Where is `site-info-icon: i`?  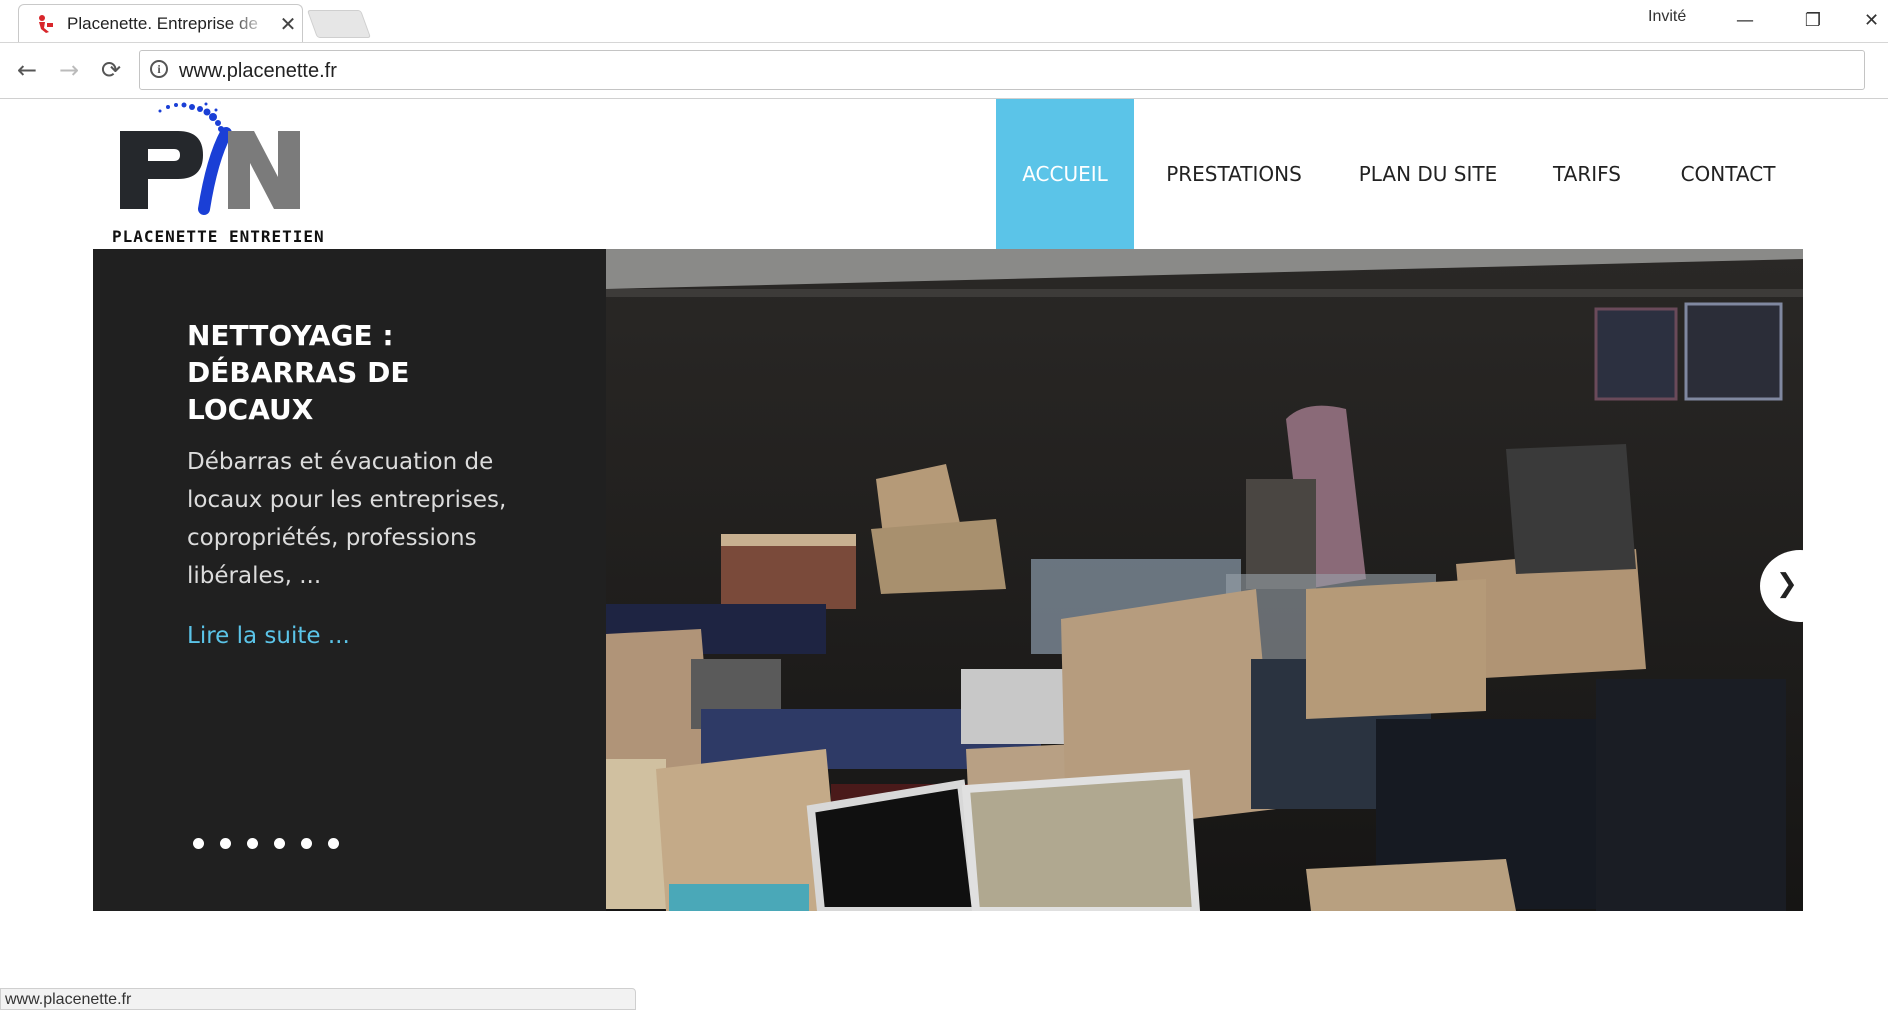
site-info-icon: i is located at coordinates (159, 69).